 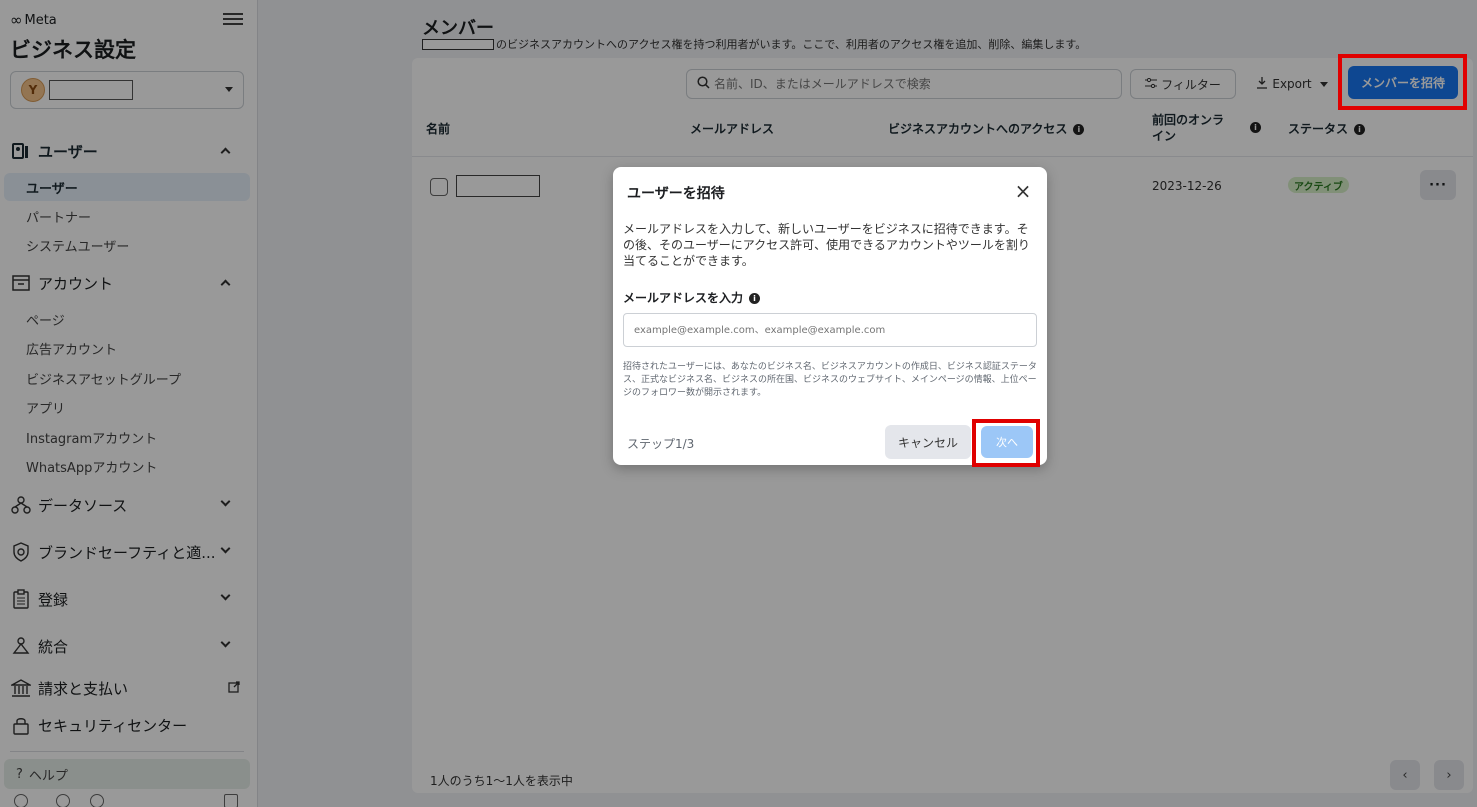 I want to click on email-field, so click(x=830, y=330).